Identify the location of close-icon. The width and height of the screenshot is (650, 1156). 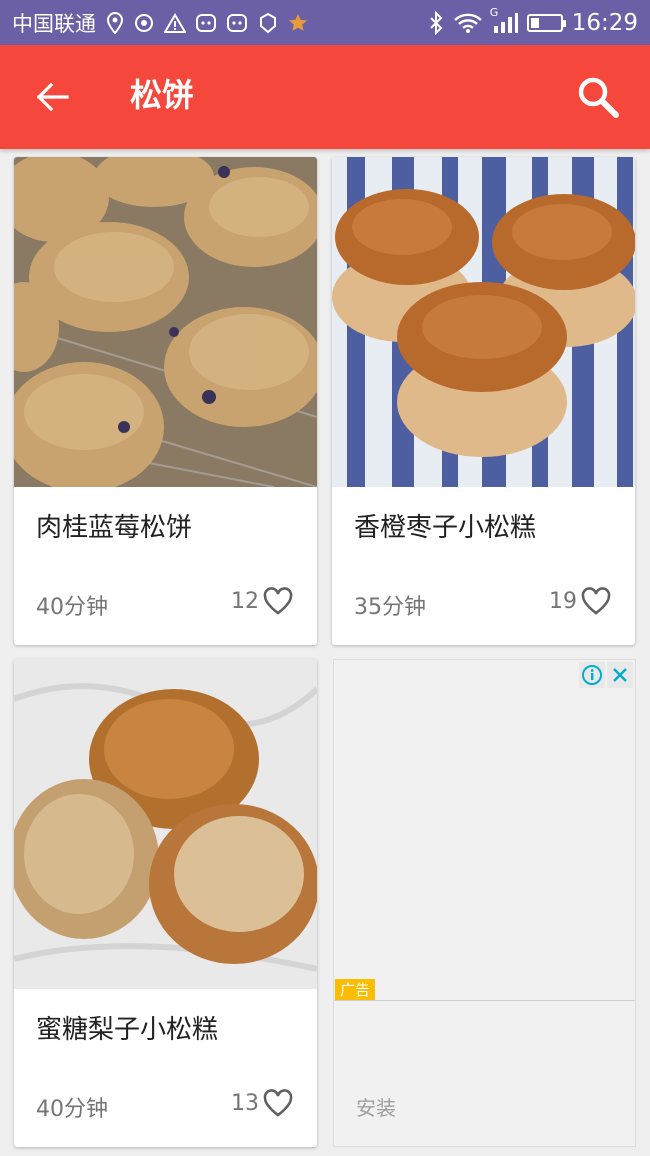
(620, 675).